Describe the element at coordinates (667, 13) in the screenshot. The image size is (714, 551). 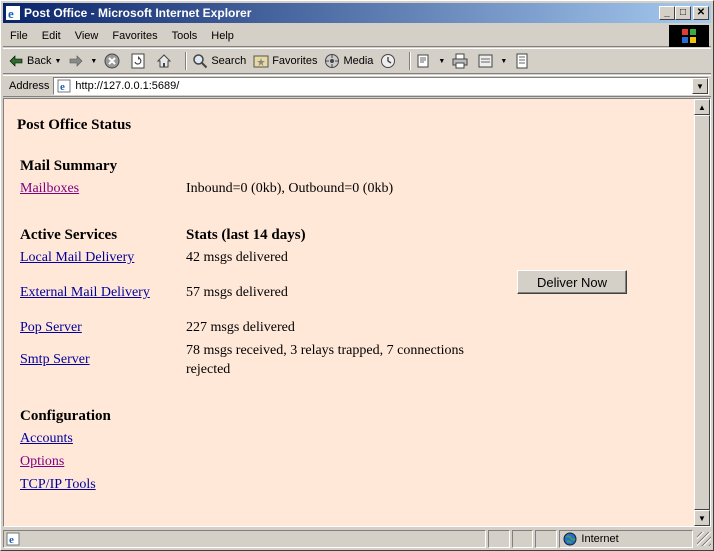
I see `minimize-button: _` at that location.